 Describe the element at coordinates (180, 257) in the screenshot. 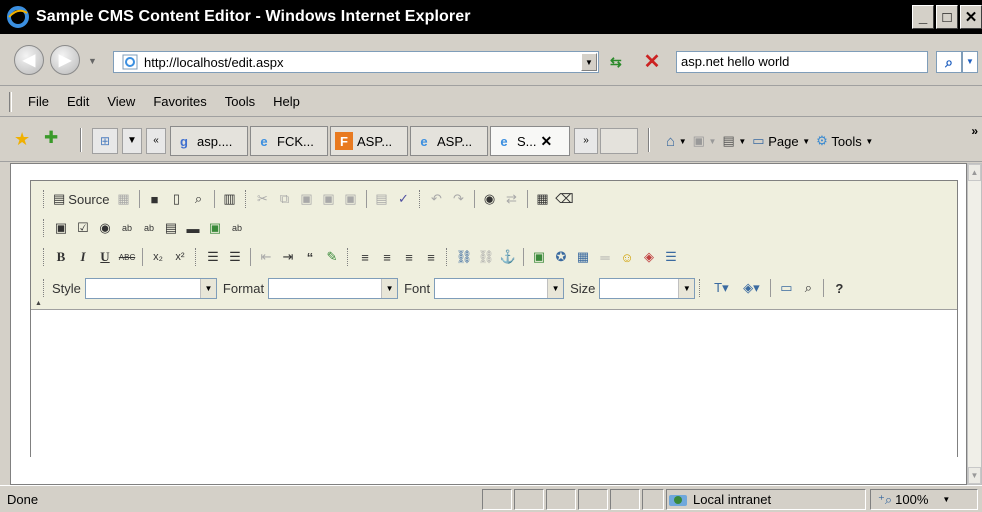

I see `superscript-icon: x²` at that location.